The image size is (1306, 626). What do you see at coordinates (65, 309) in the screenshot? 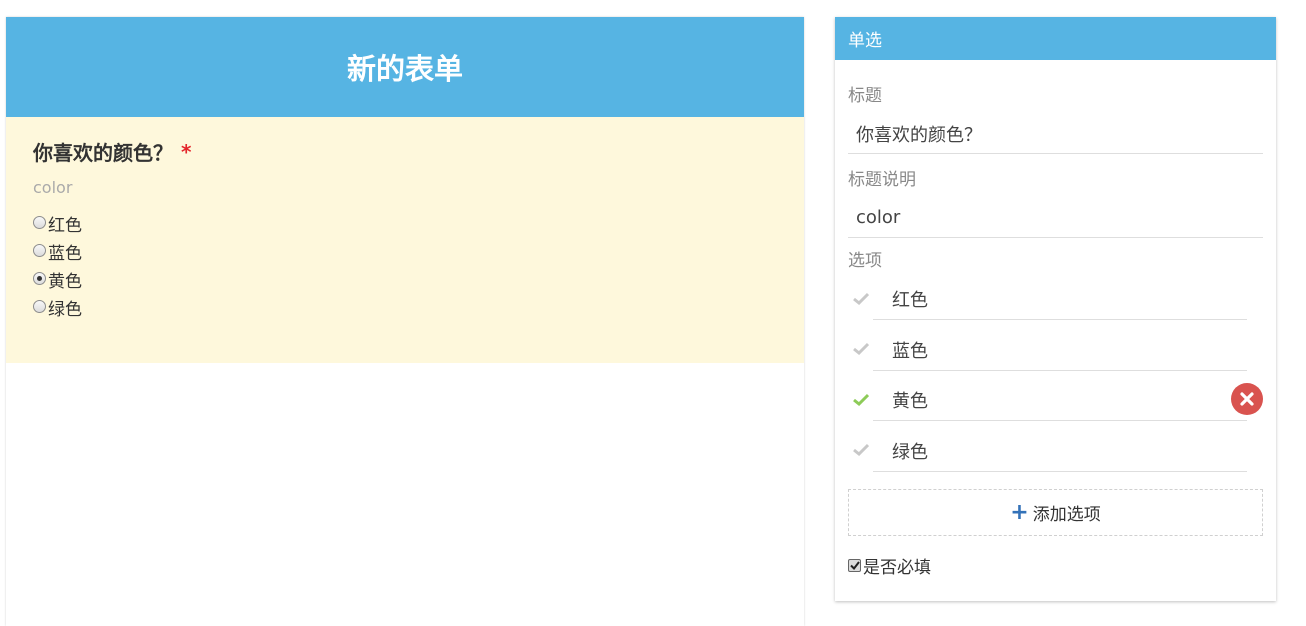
I see `radio-option-label: 绿色` at bounding box center [65, 309].